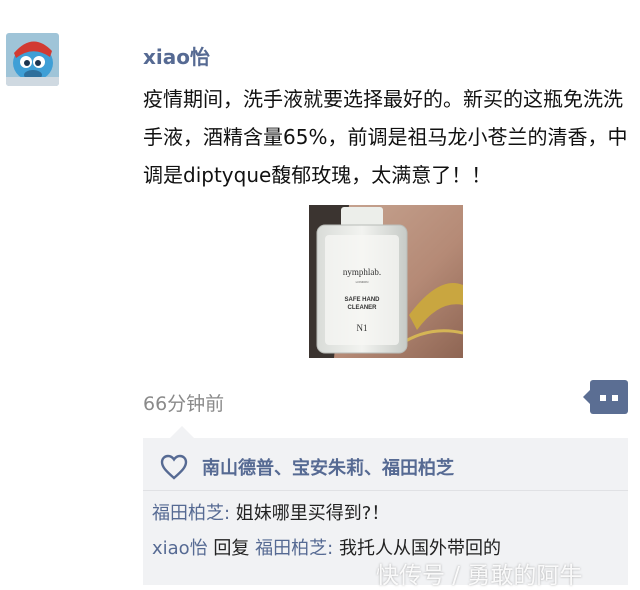 This screenshot has height=590, width=640. Describe the element at coordinates (231, 548) in the screenshot. I see `reply-word: 回复` at that location.